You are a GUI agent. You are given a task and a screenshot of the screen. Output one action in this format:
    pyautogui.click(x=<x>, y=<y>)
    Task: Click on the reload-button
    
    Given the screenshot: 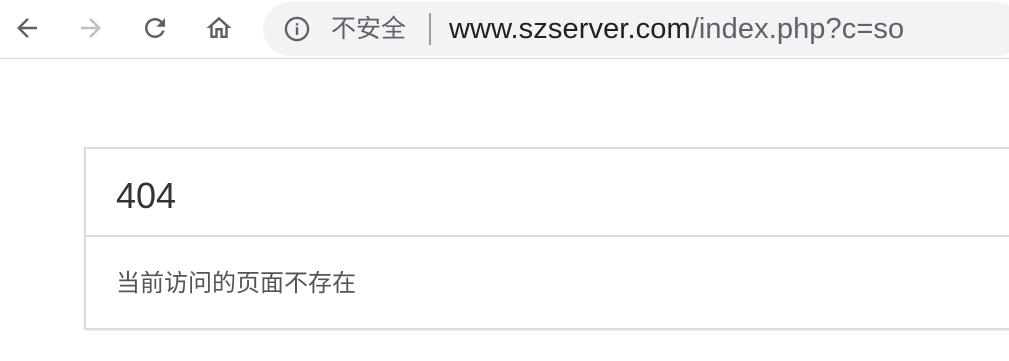 What is the action you would take?
    pyautogui.click(x=155, y=28)
    